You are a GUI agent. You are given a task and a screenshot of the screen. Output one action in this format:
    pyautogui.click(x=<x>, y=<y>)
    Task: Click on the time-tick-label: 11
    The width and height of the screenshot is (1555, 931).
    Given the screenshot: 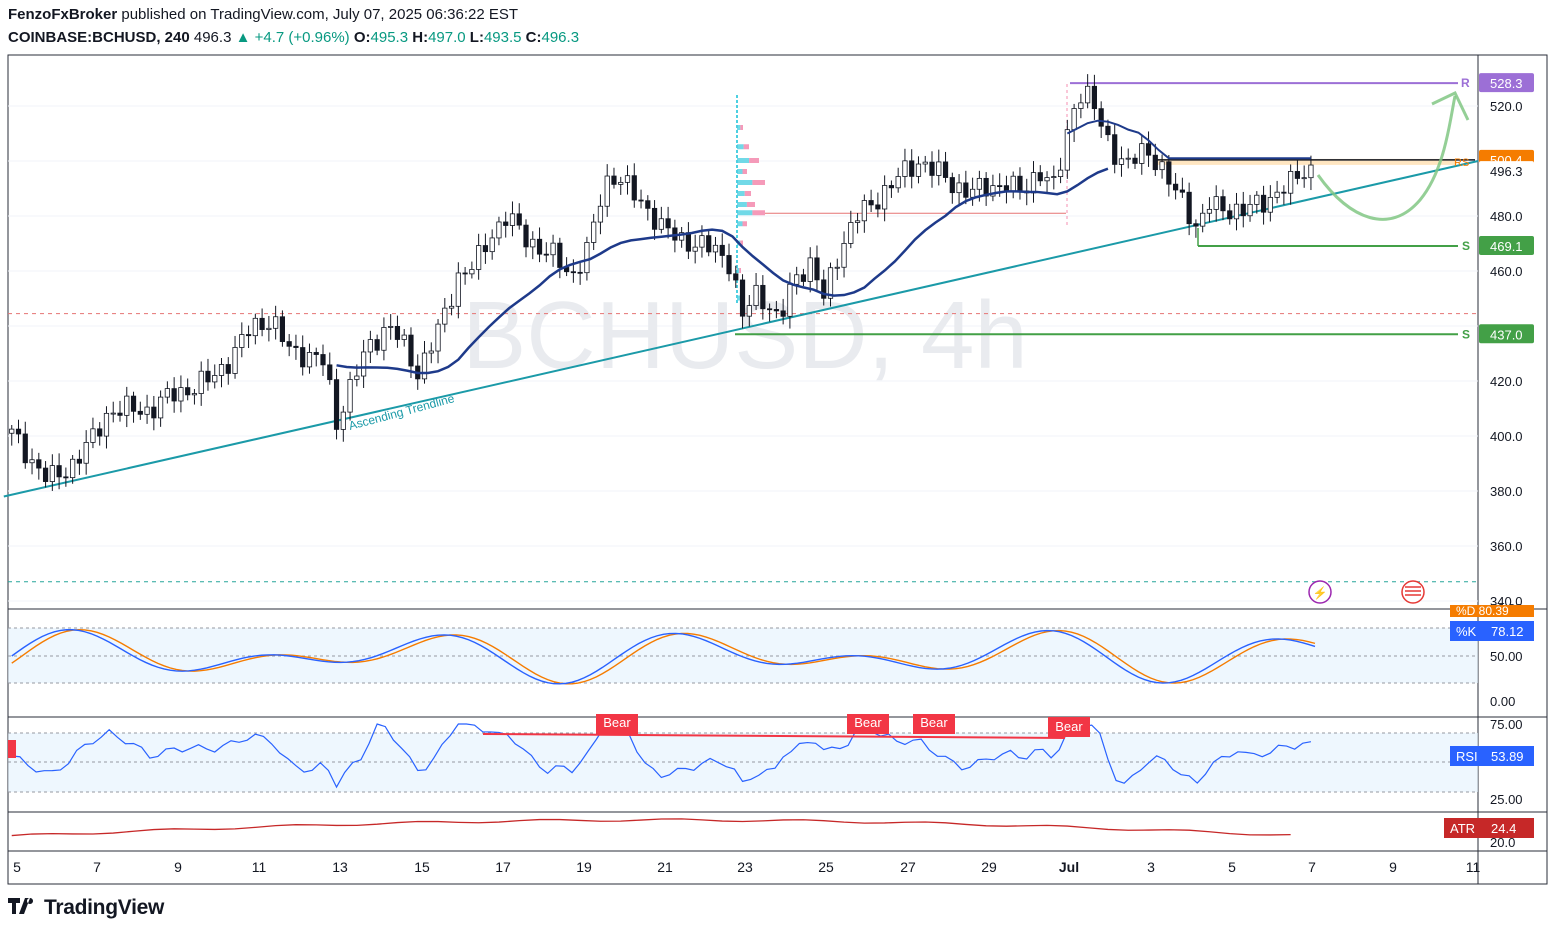 What is the action you would take?
    pyautogui.click(x=1473, y=867)
    